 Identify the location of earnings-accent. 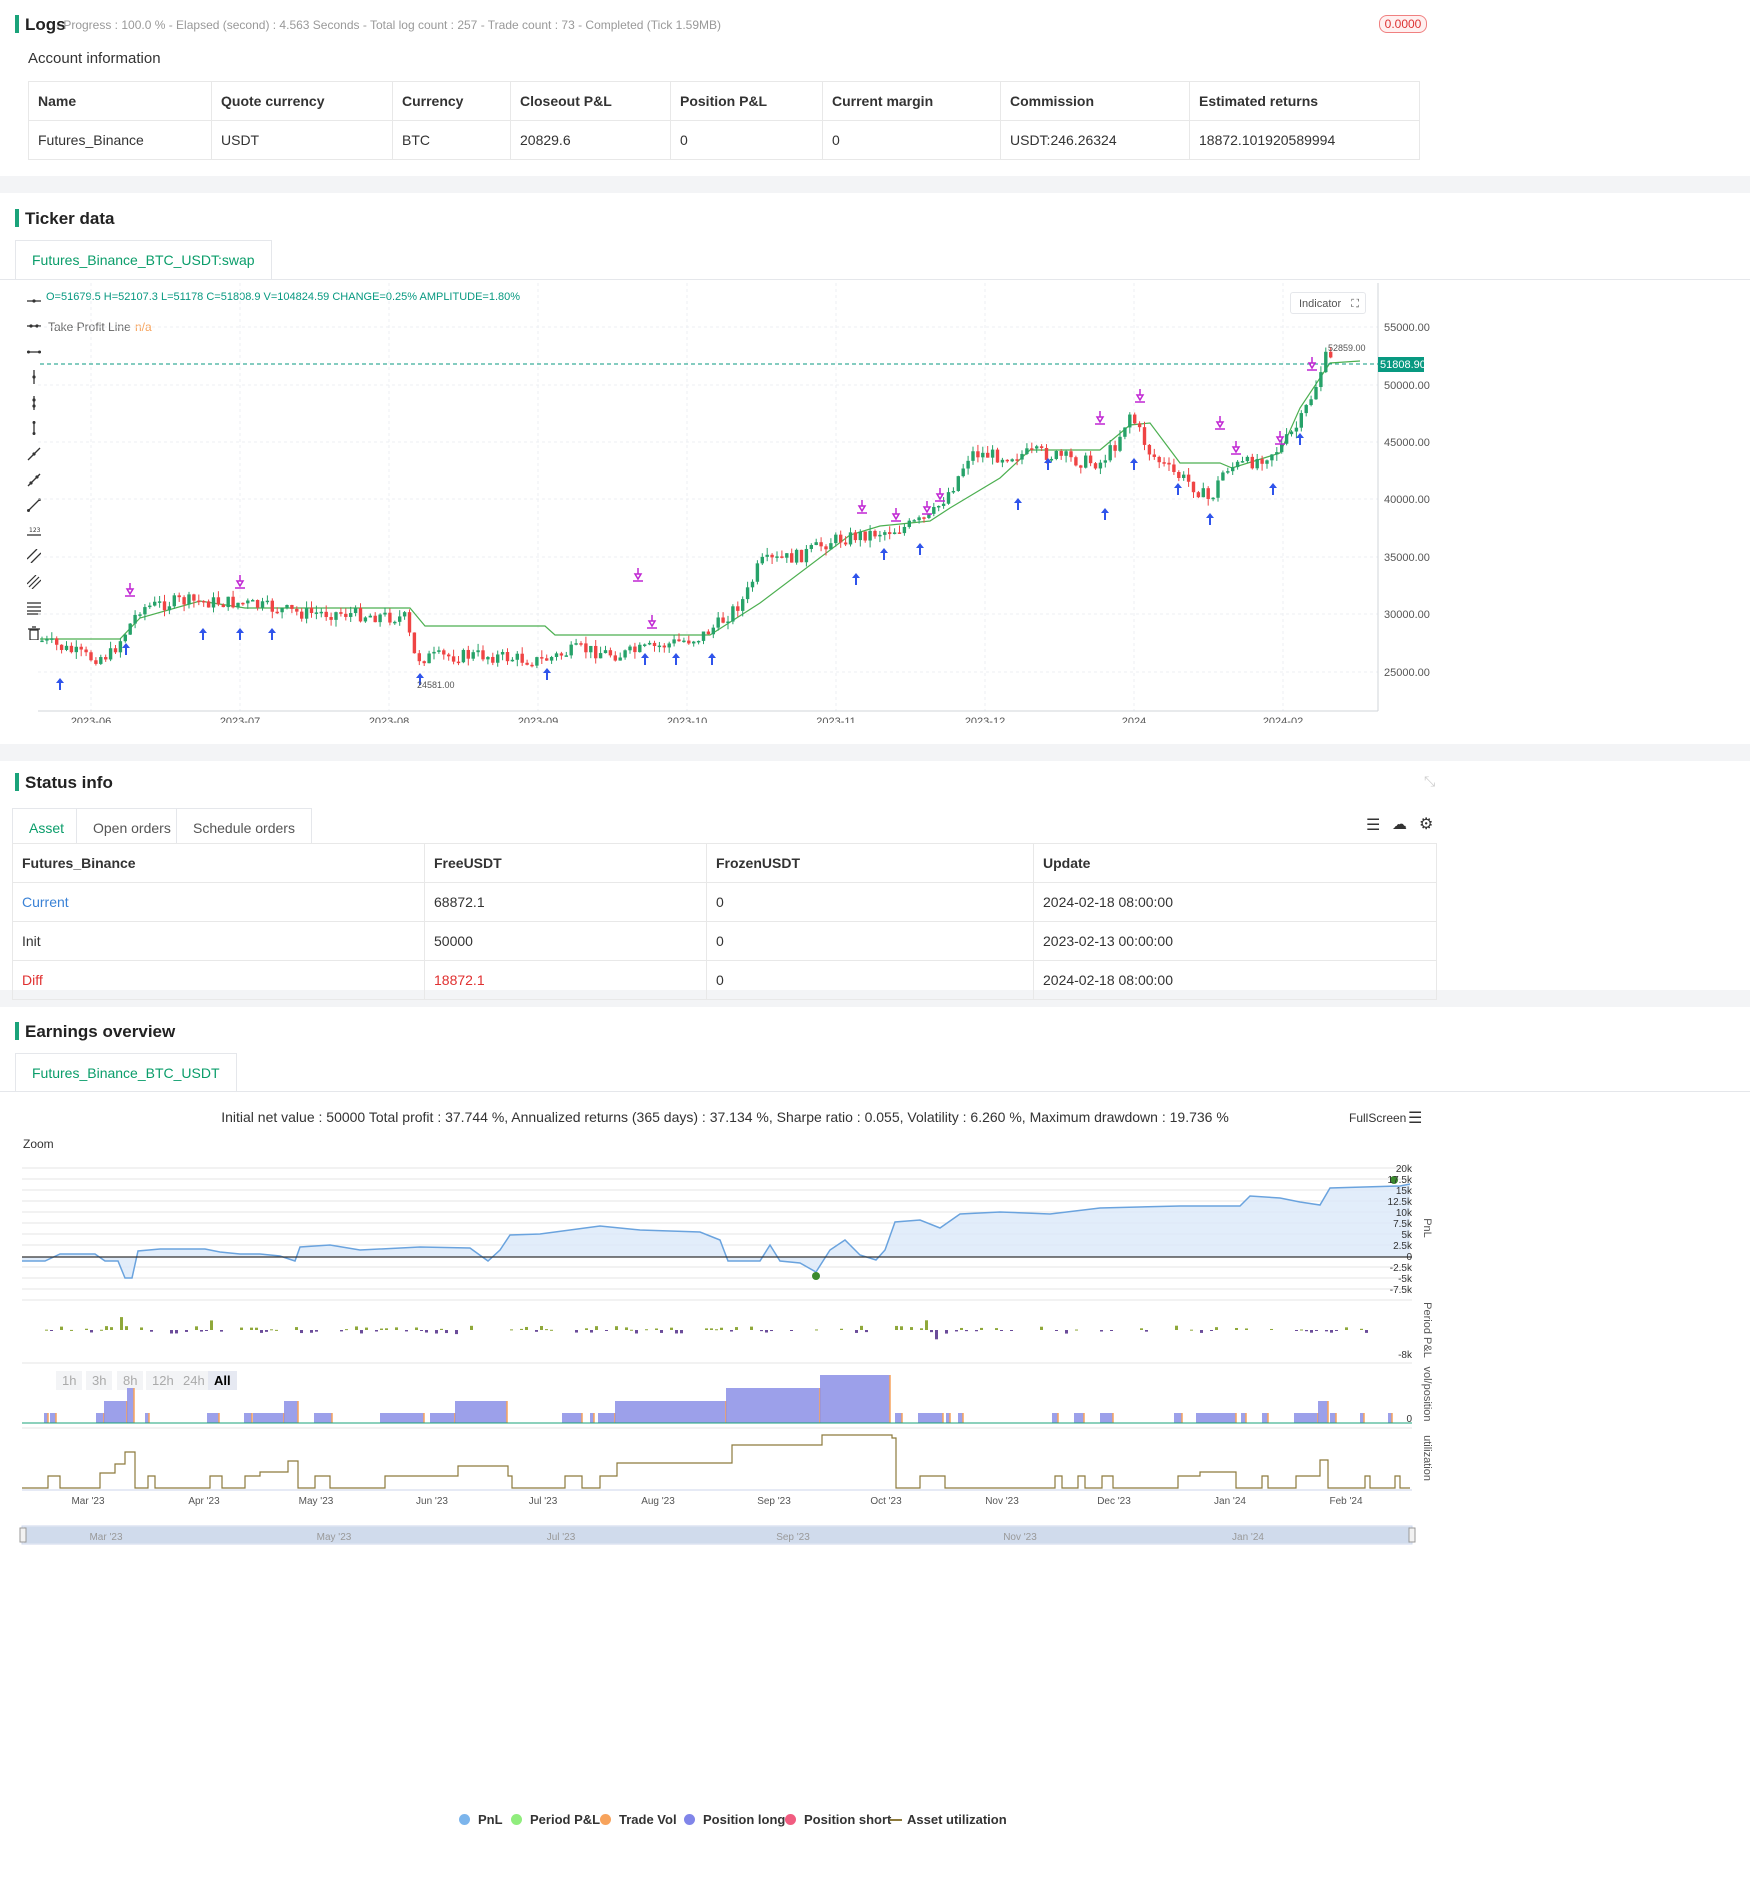
(17, 1031).